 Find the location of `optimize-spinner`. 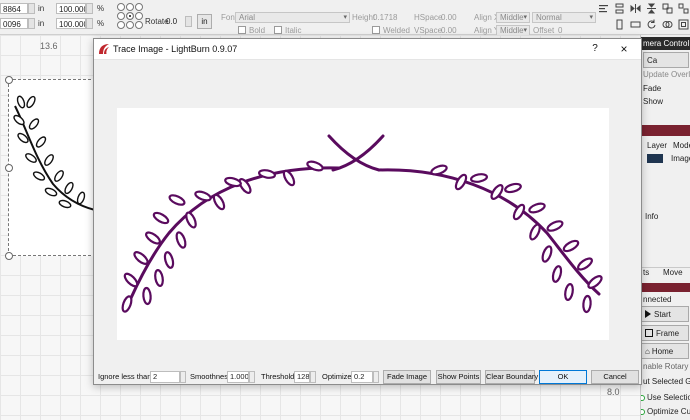

optimize-spinner is located at coordinates (376, 377).